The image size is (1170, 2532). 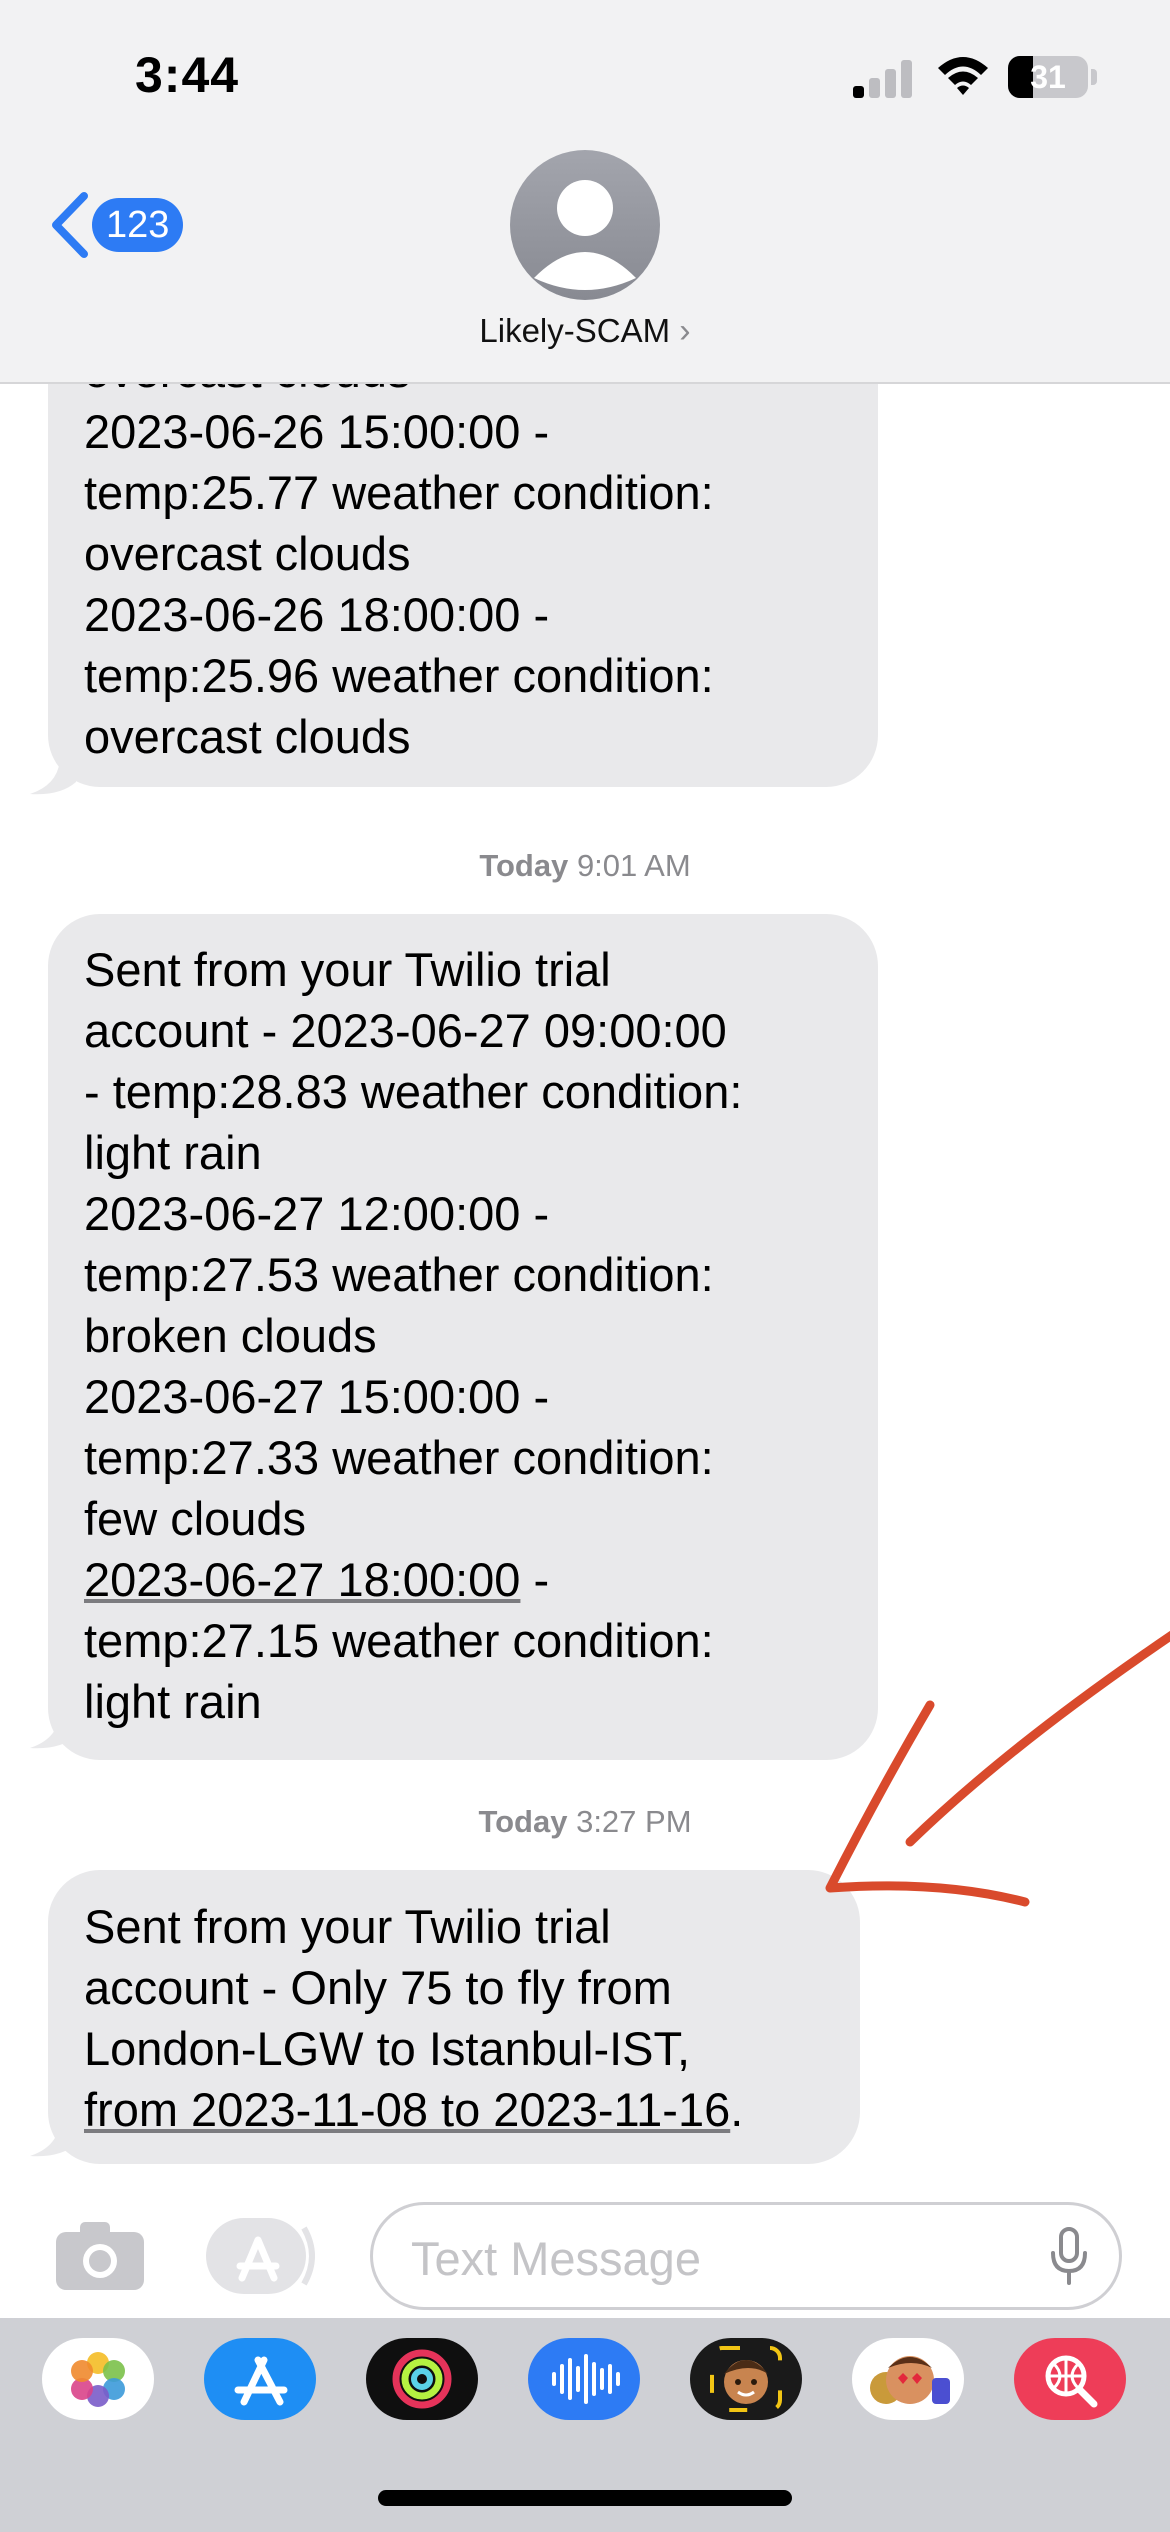 I want to click on voice-memos-icon, so click(x=584, y=2379).